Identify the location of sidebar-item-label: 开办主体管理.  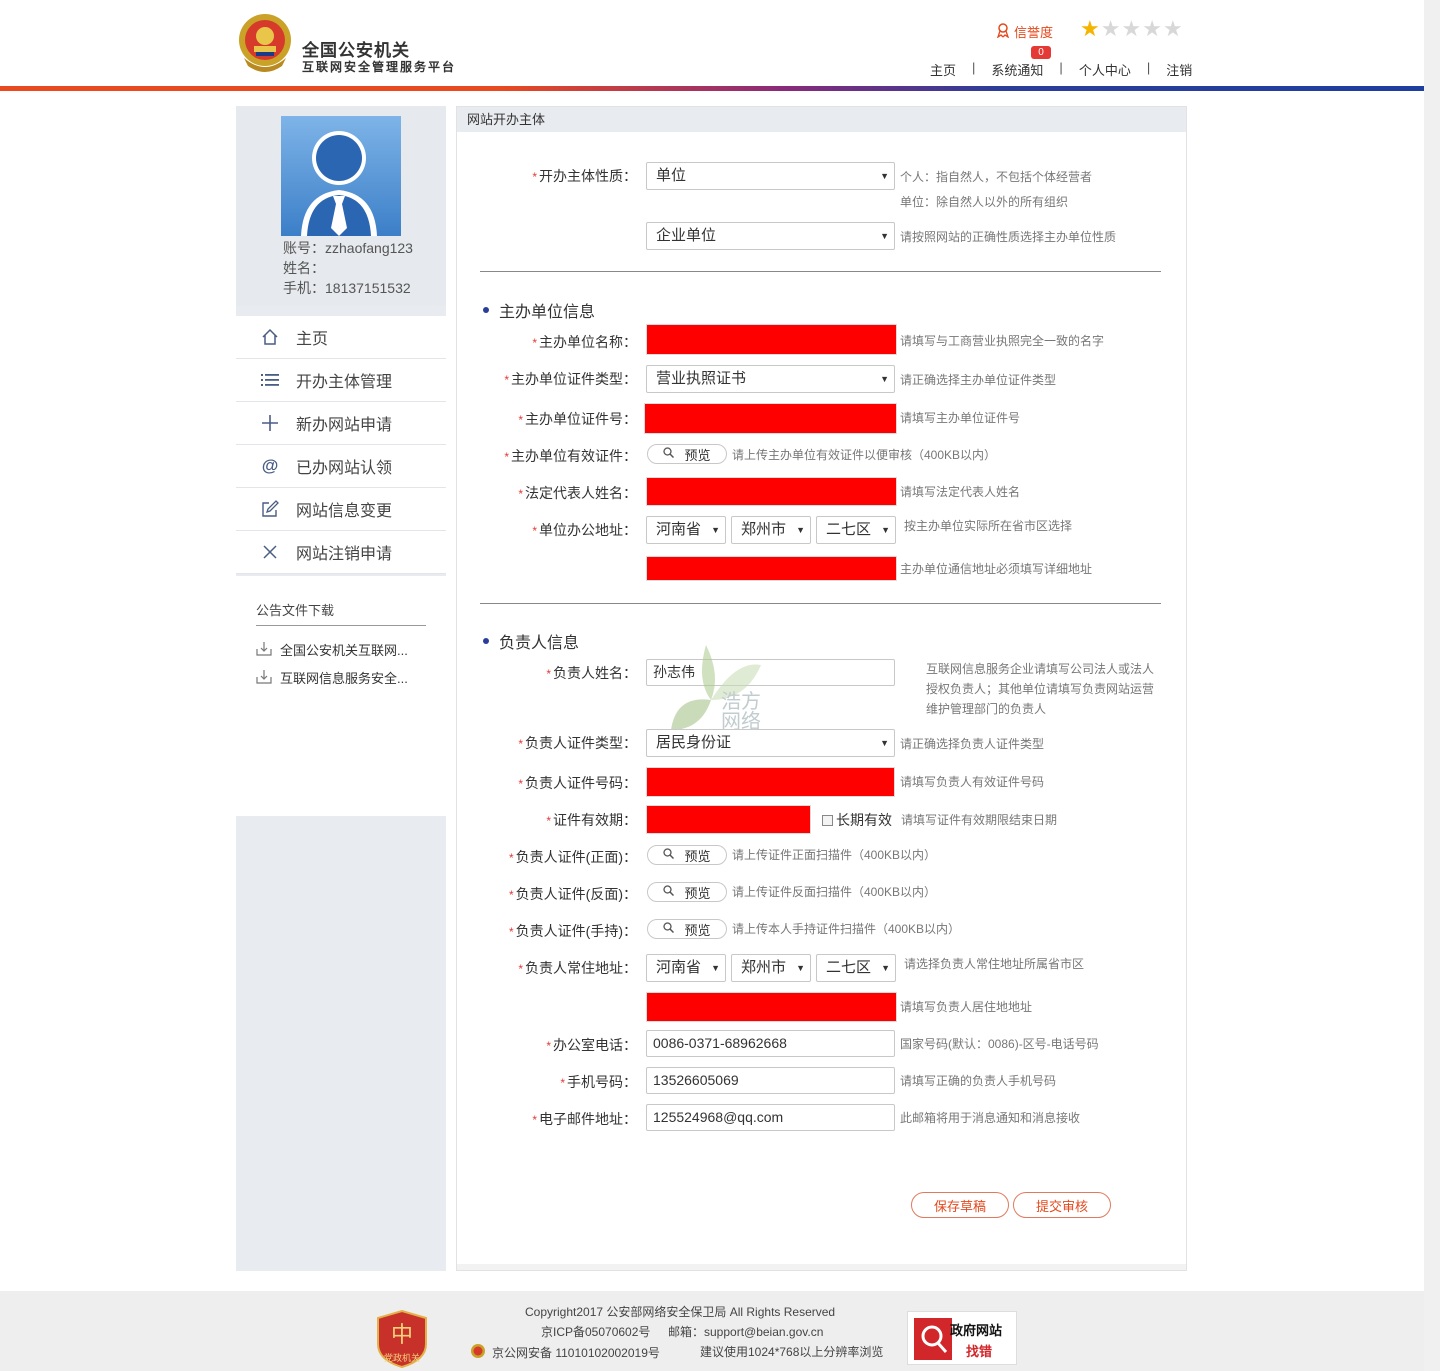
(344, 382).